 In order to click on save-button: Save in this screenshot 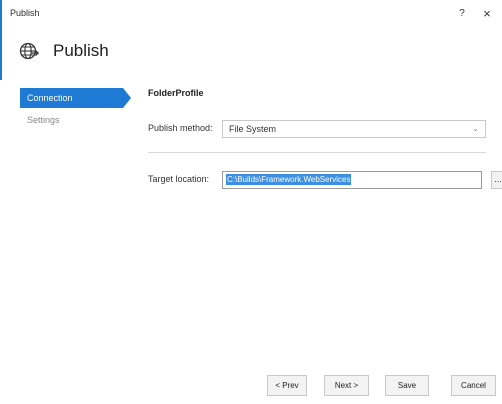, I will do `click(407, 385)`.